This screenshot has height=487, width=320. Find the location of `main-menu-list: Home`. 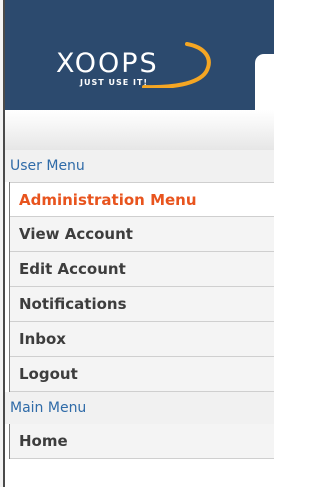

main-menu-list: Home is located at coordinates (141, 441).